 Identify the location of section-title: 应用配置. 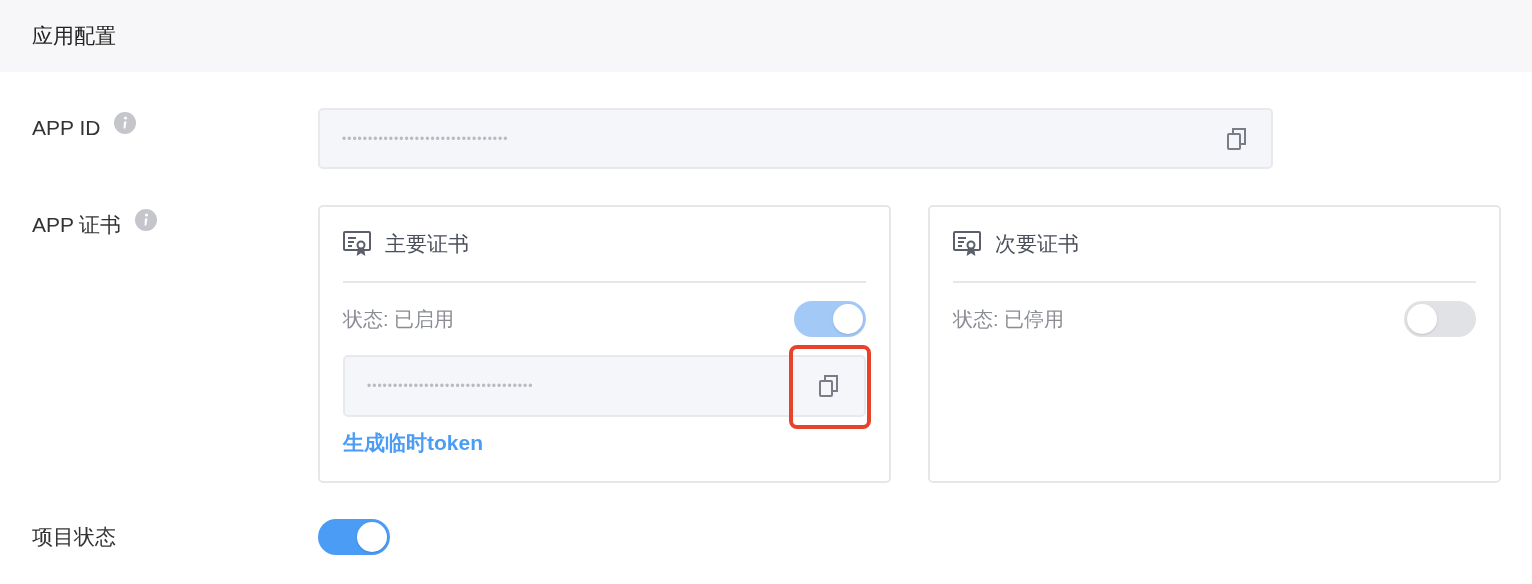
(74, 36).